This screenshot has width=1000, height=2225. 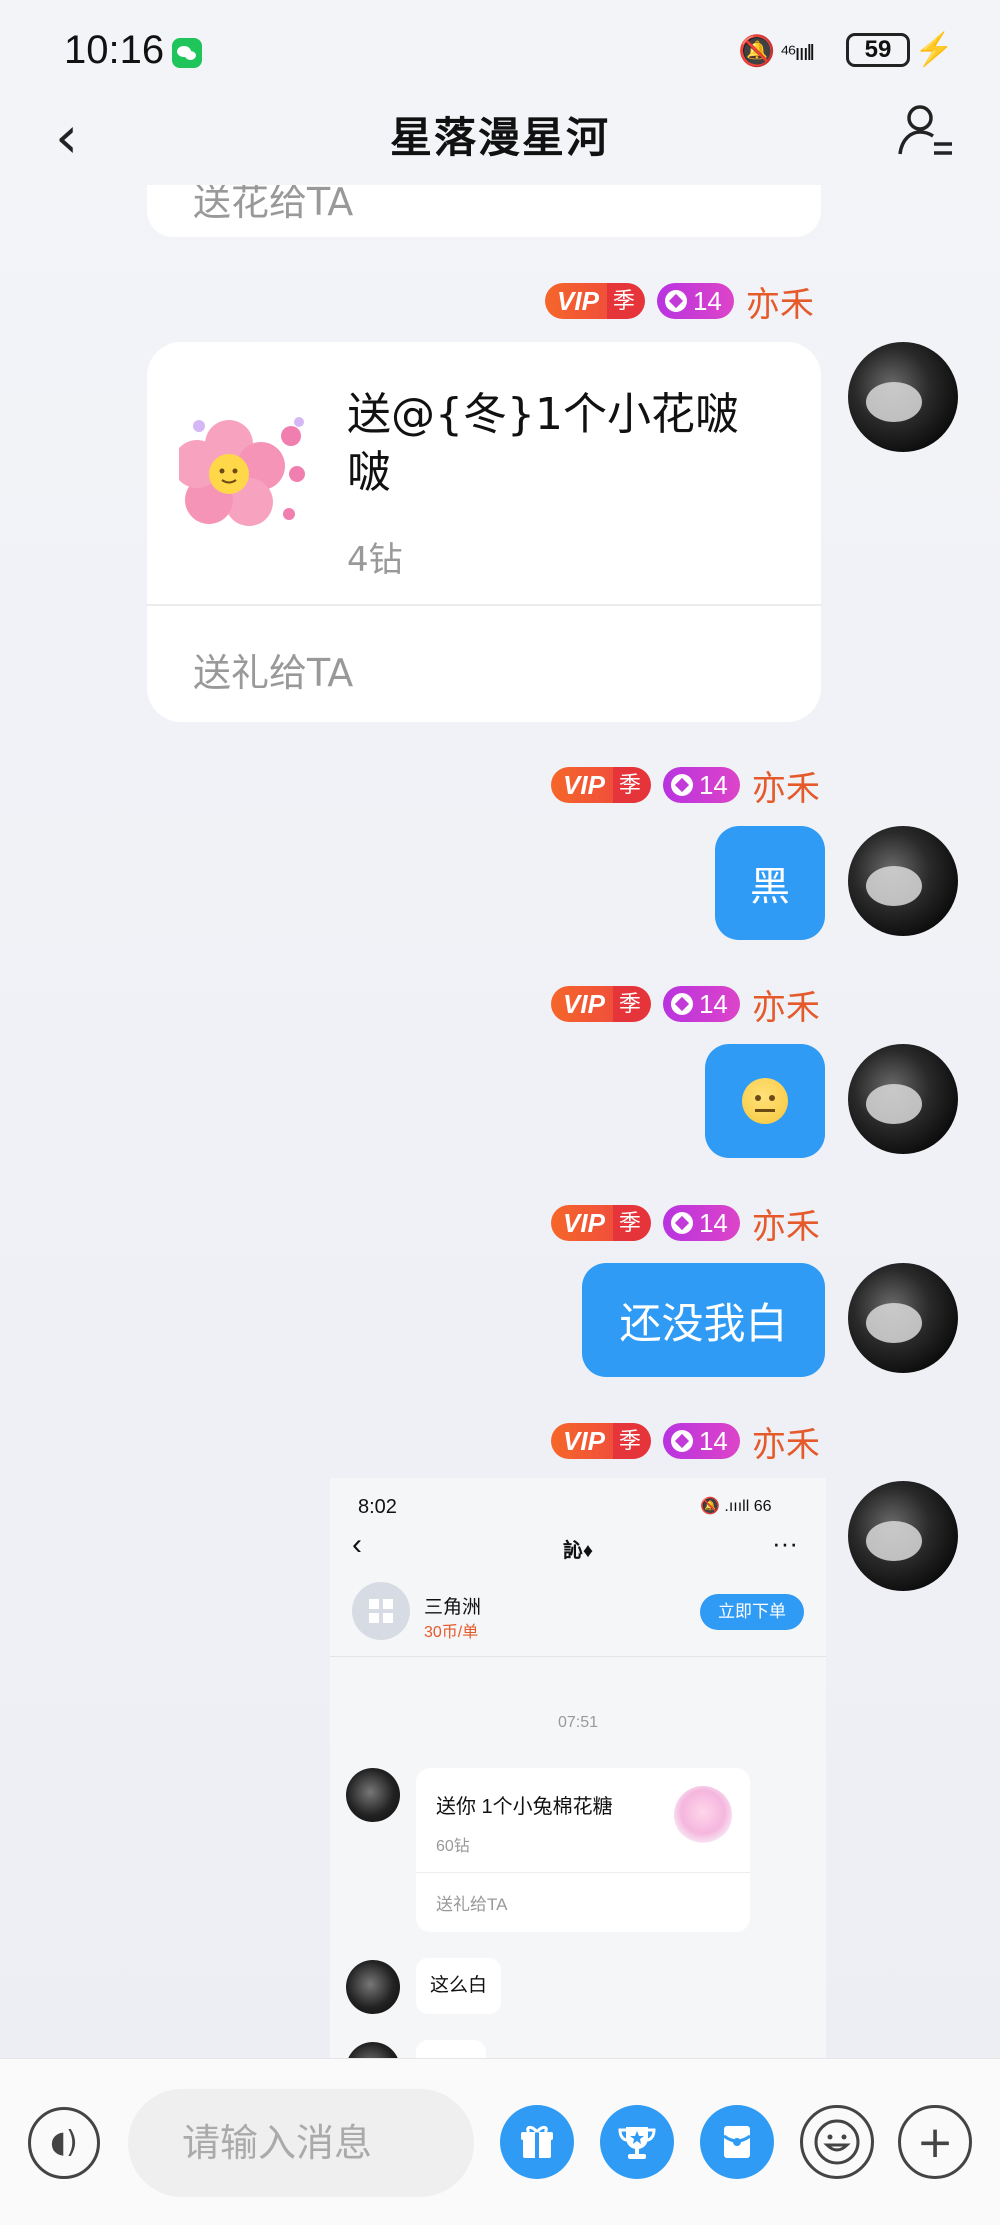 I want to click on send-gift-link: 送礼给TA, so click(x=273, y=669).